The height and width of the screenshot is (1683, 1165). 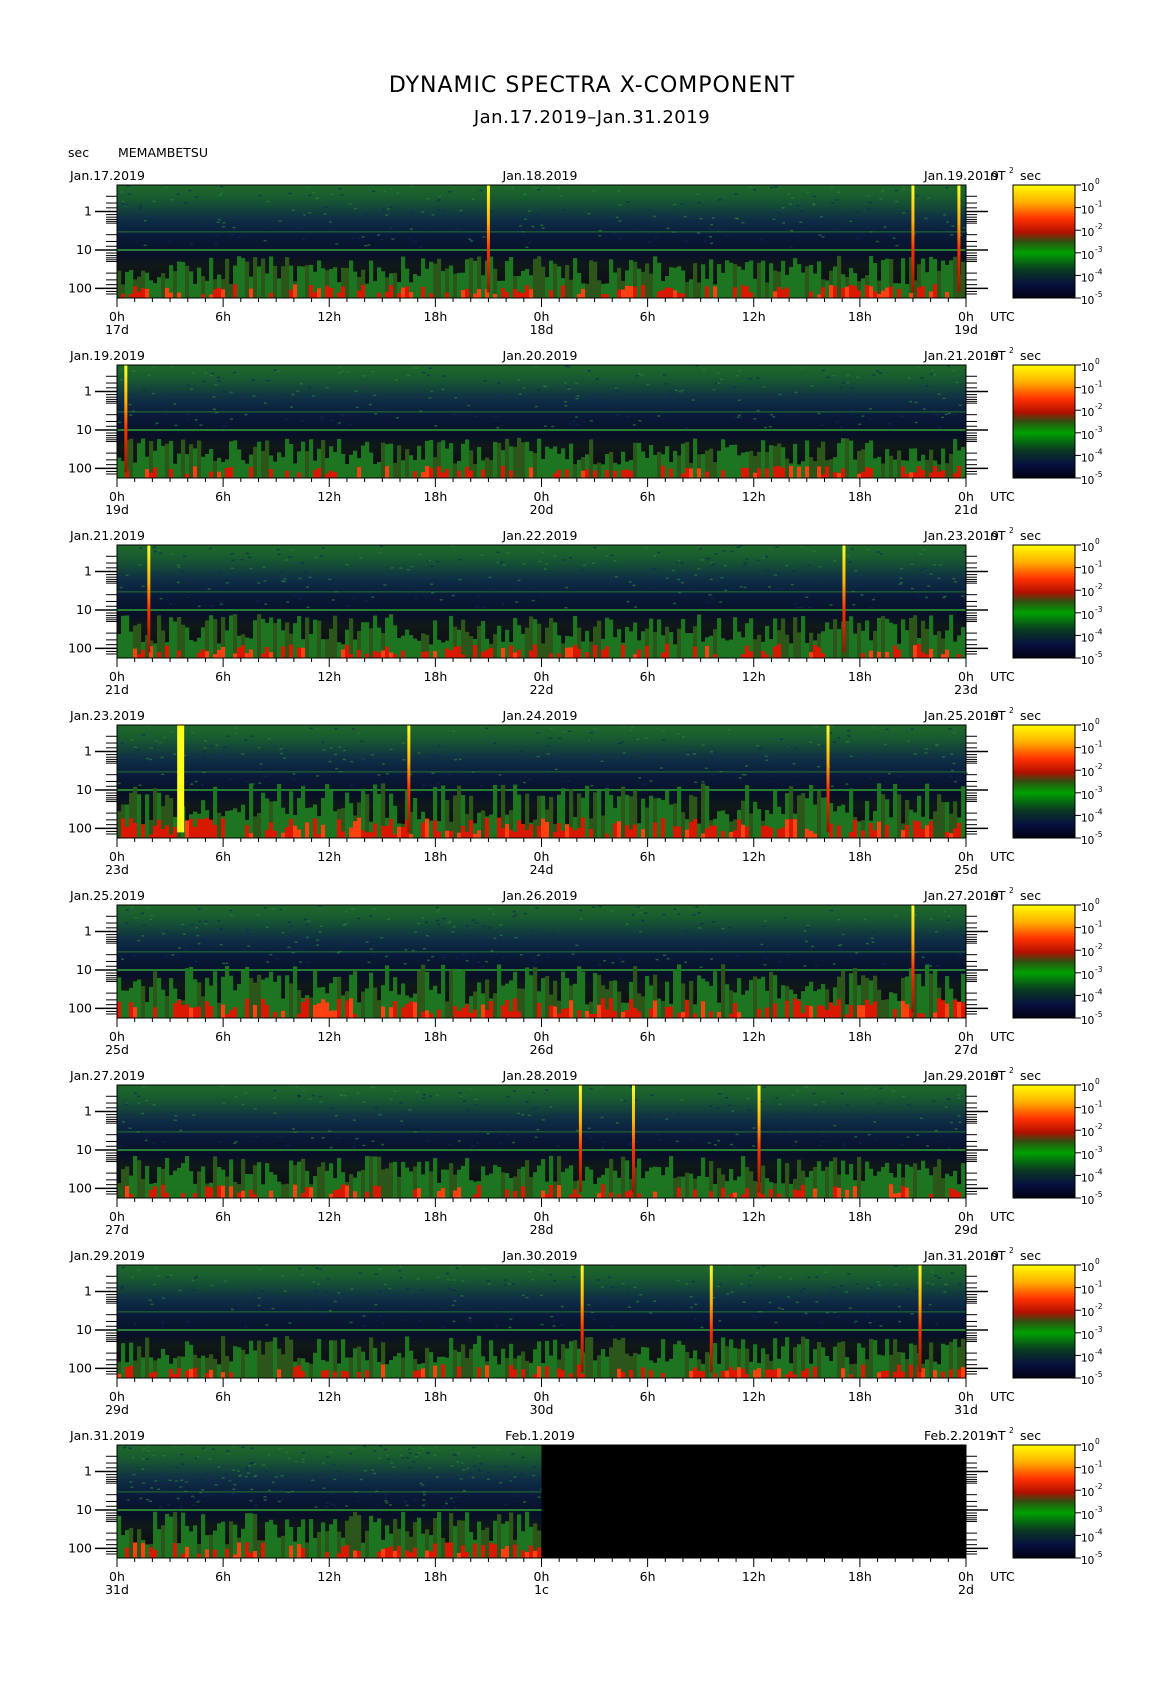 What do you see at coordinates (540, 895) in the screenshot?
I see `panel-mid-date: Jan.26.2019` at bounding box center [540, 895].